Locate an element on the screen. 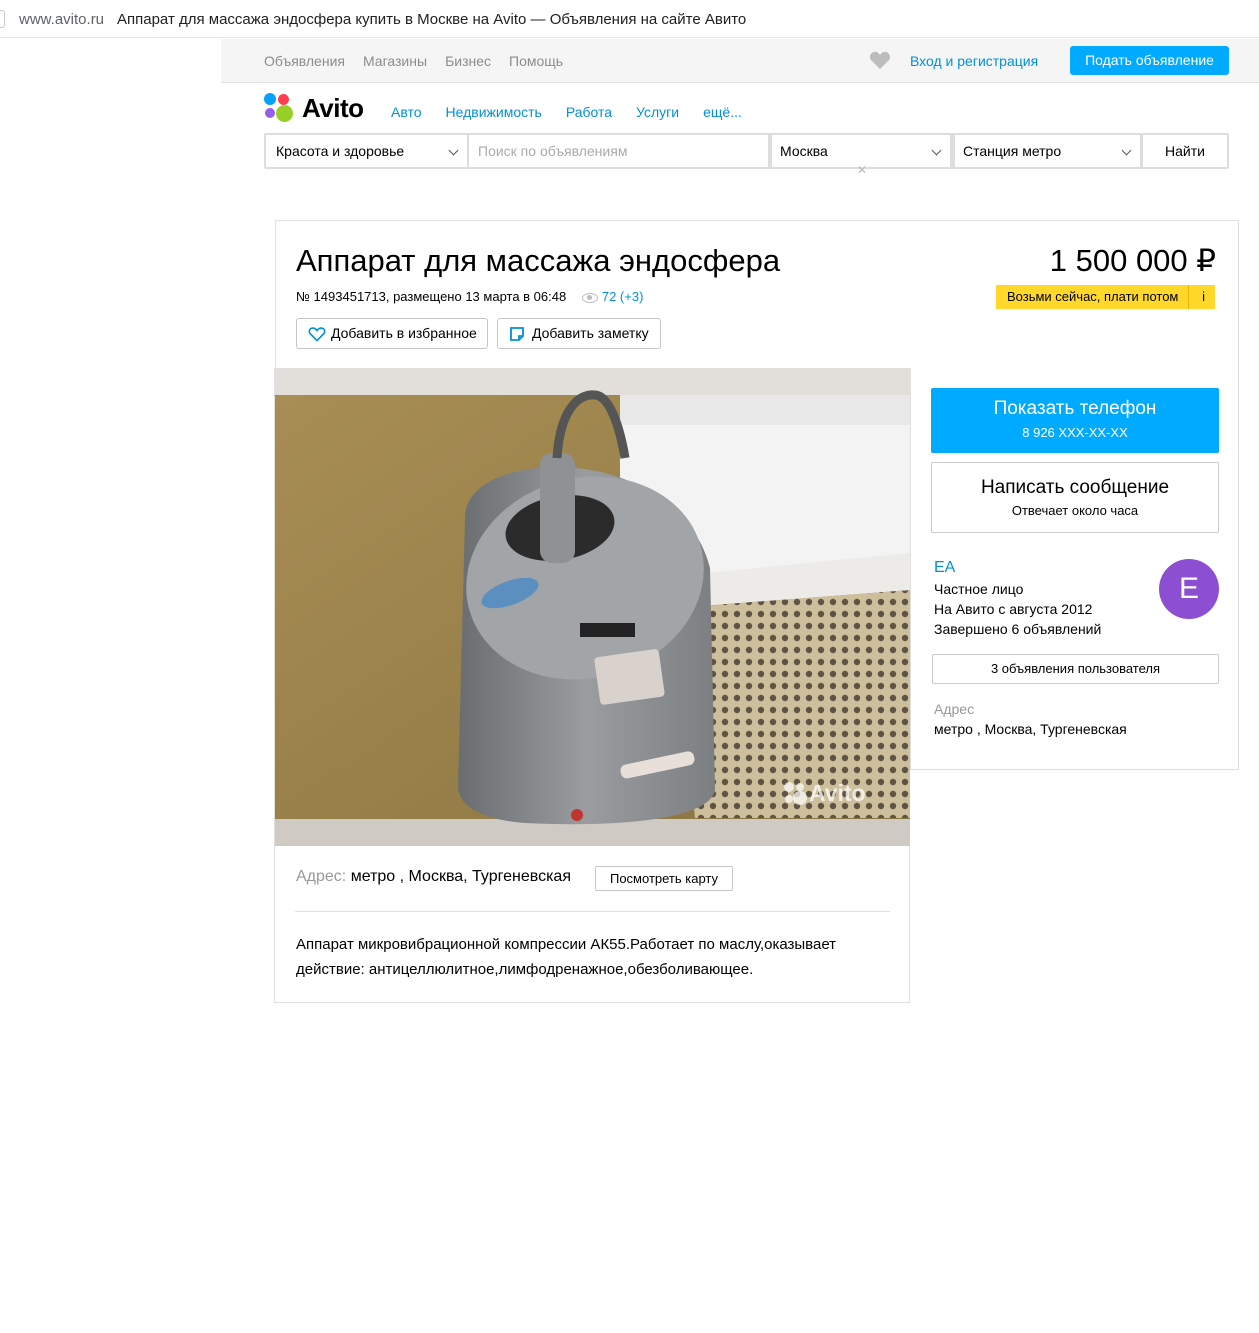  top-link-help: Помощь is located at coordinates (536, 61).